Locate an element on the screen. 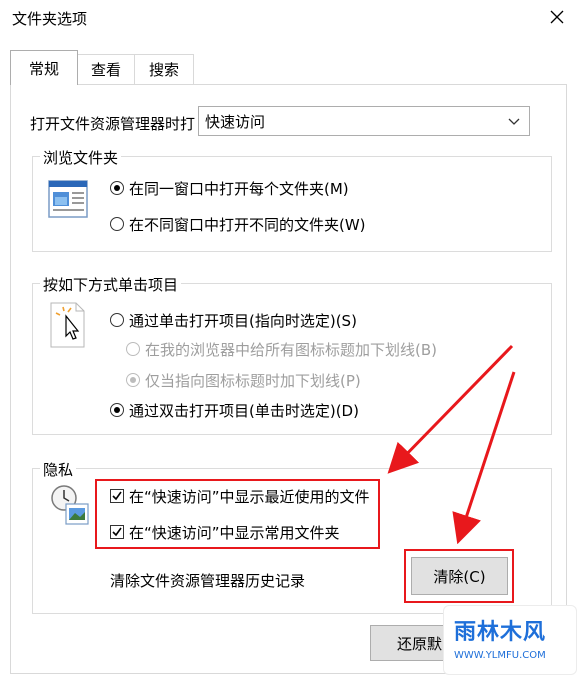 Image resolution: width=577 pixels, height=675 pixels. annotation-arrows is located at coordinates (451, 444).